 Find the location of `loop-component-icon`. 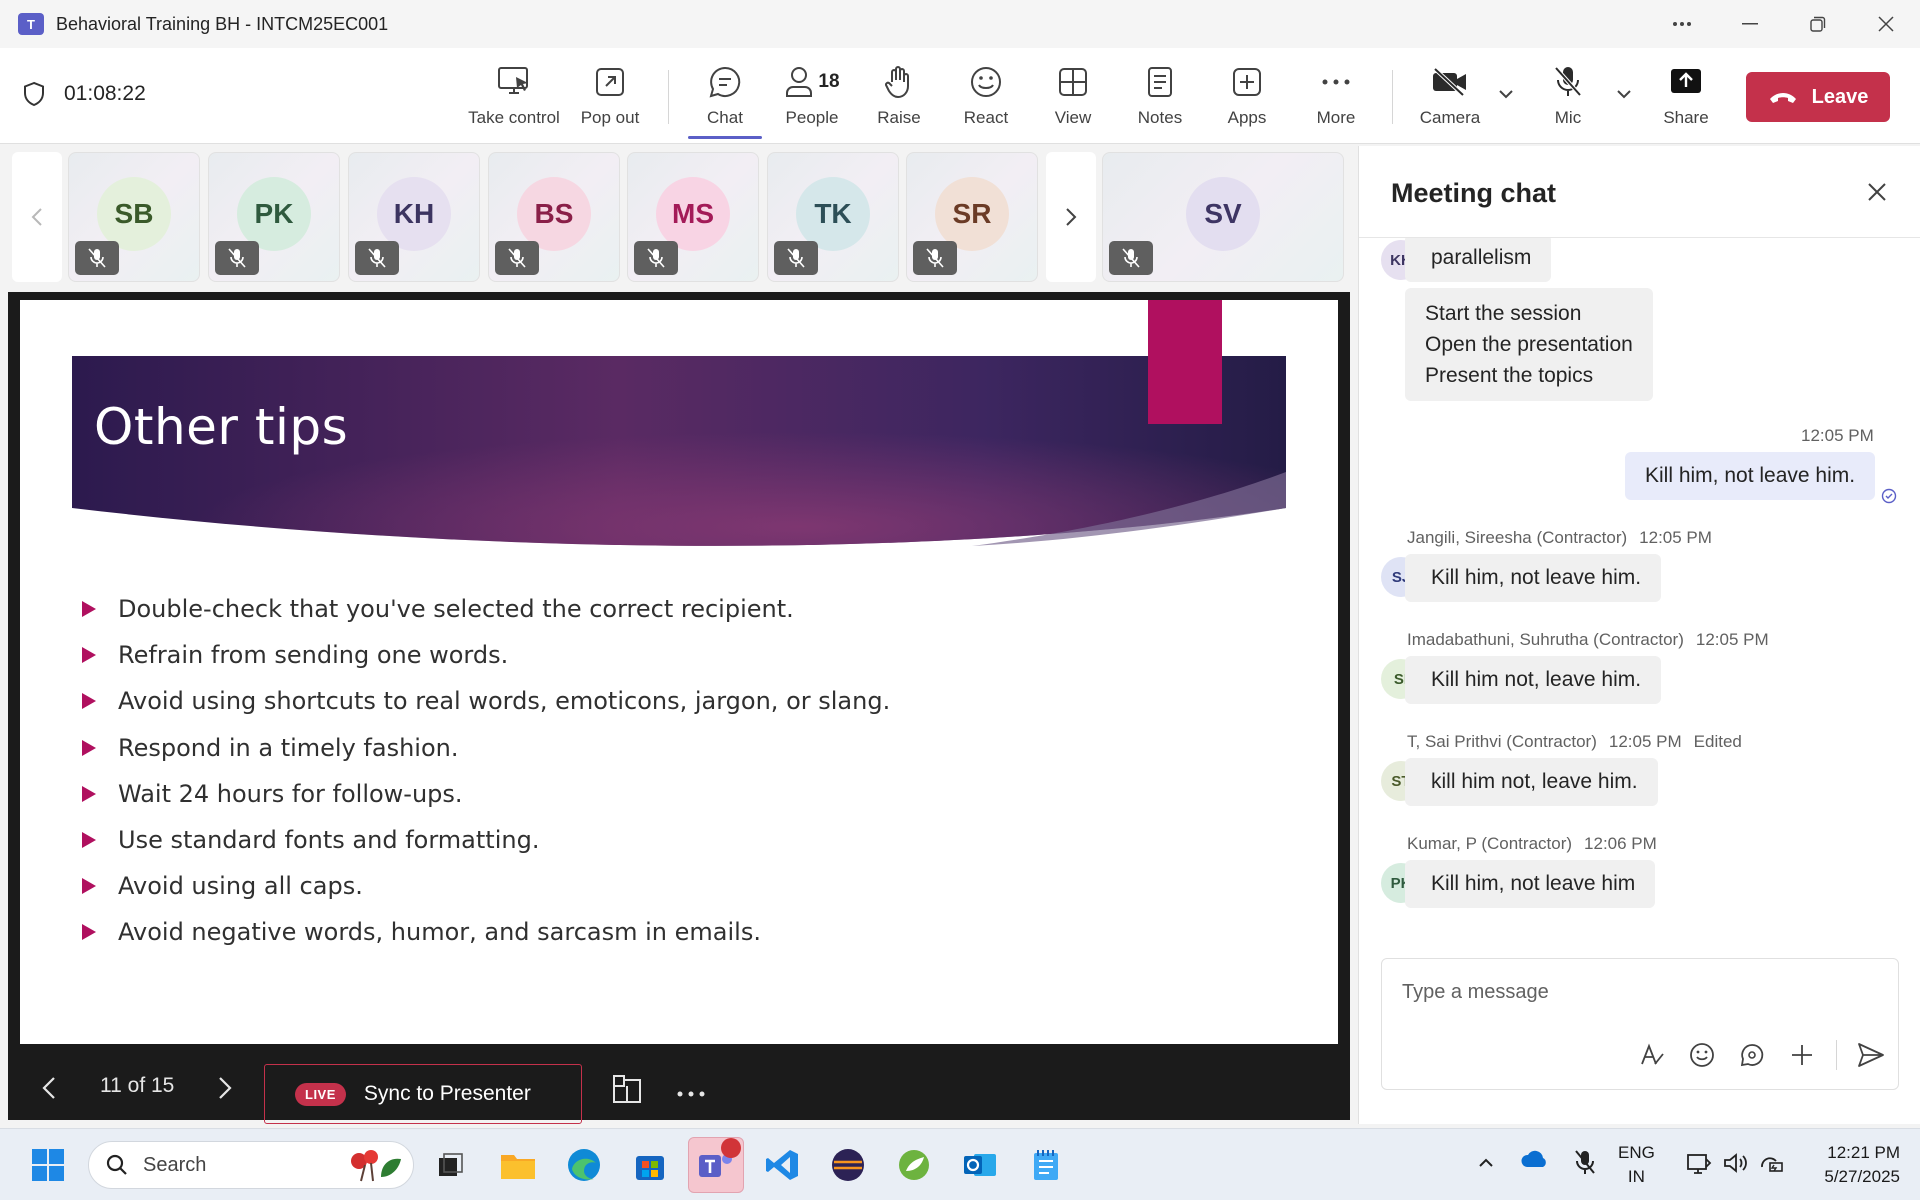

loop-component-icon is located at coordinates (1752, 1055).